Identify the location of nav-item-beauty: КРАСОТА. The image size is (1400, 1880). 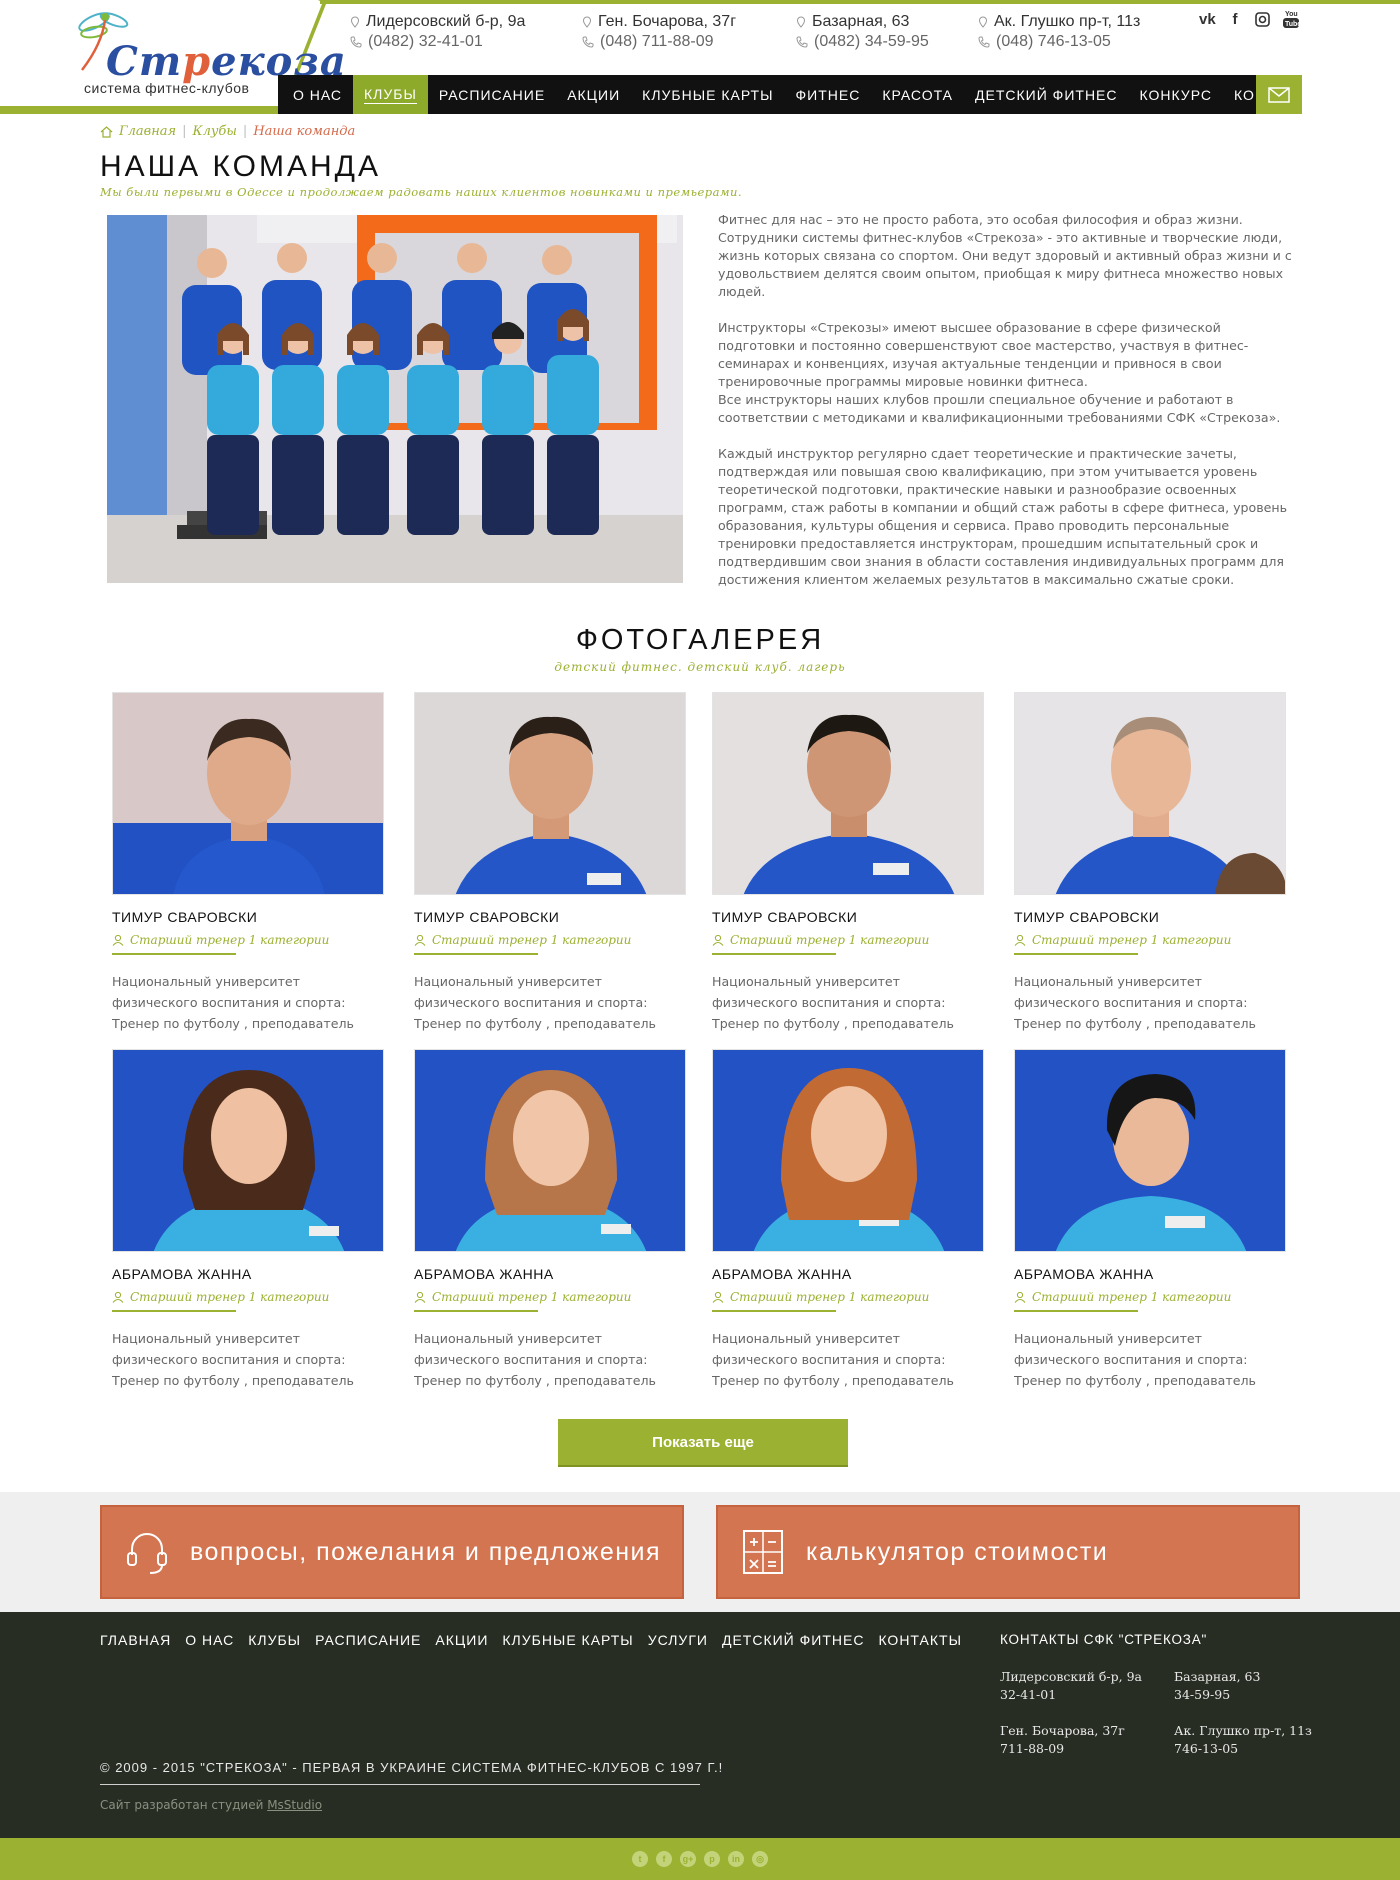
(917, 94).